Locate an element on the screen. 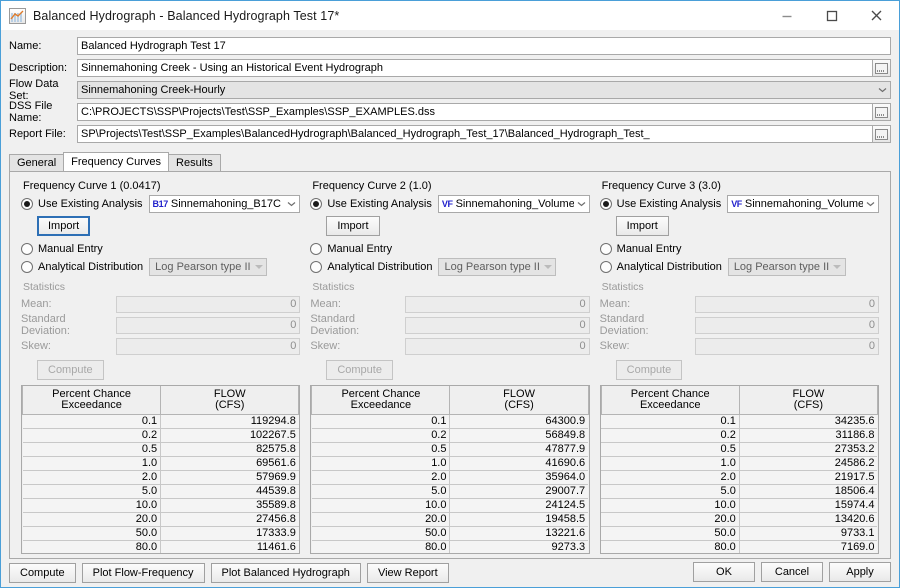 This screenshot has height=588, width=900. table-row: 1.0 24586.2 is located at coordinates (739, 463).